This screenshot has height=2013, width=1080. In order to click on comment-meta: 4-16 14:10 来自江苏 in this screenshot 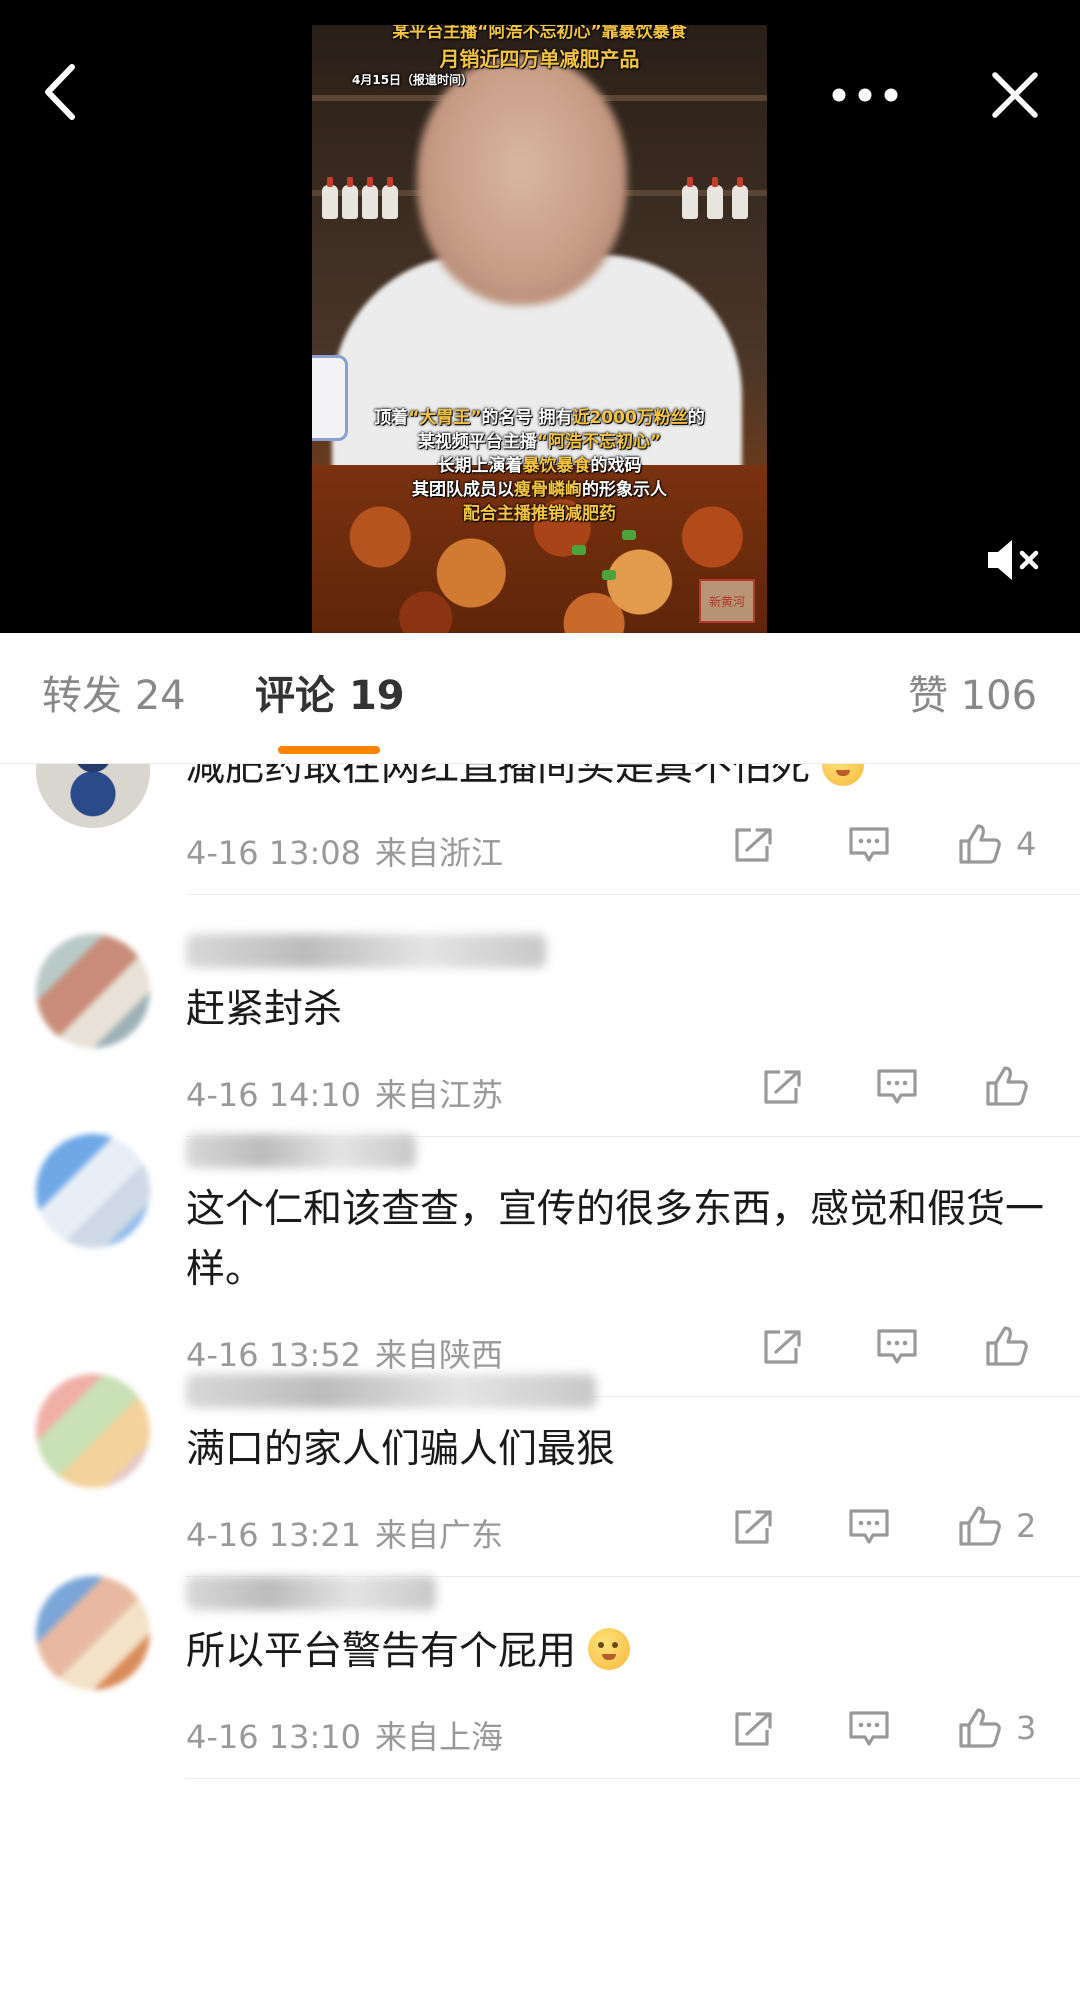, I will do `click(344, 1093)`.